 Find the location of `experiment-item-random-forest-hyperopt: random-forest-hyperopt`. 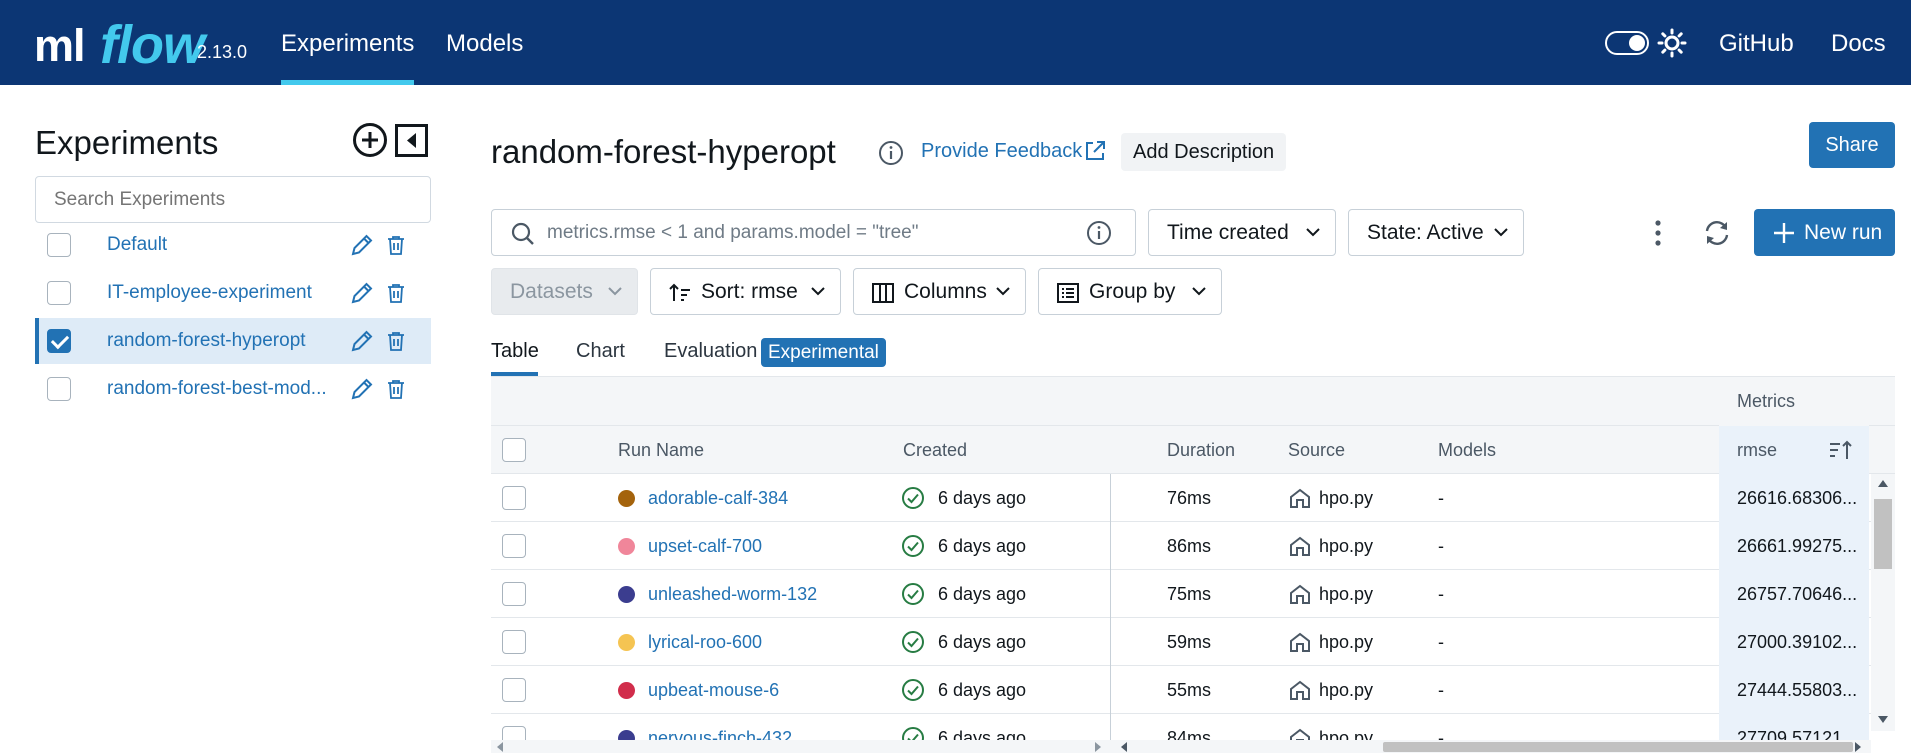

experiment-item-random-forest-hyperopt: random-forest-hyperopt is located at coordinates (233, 341).